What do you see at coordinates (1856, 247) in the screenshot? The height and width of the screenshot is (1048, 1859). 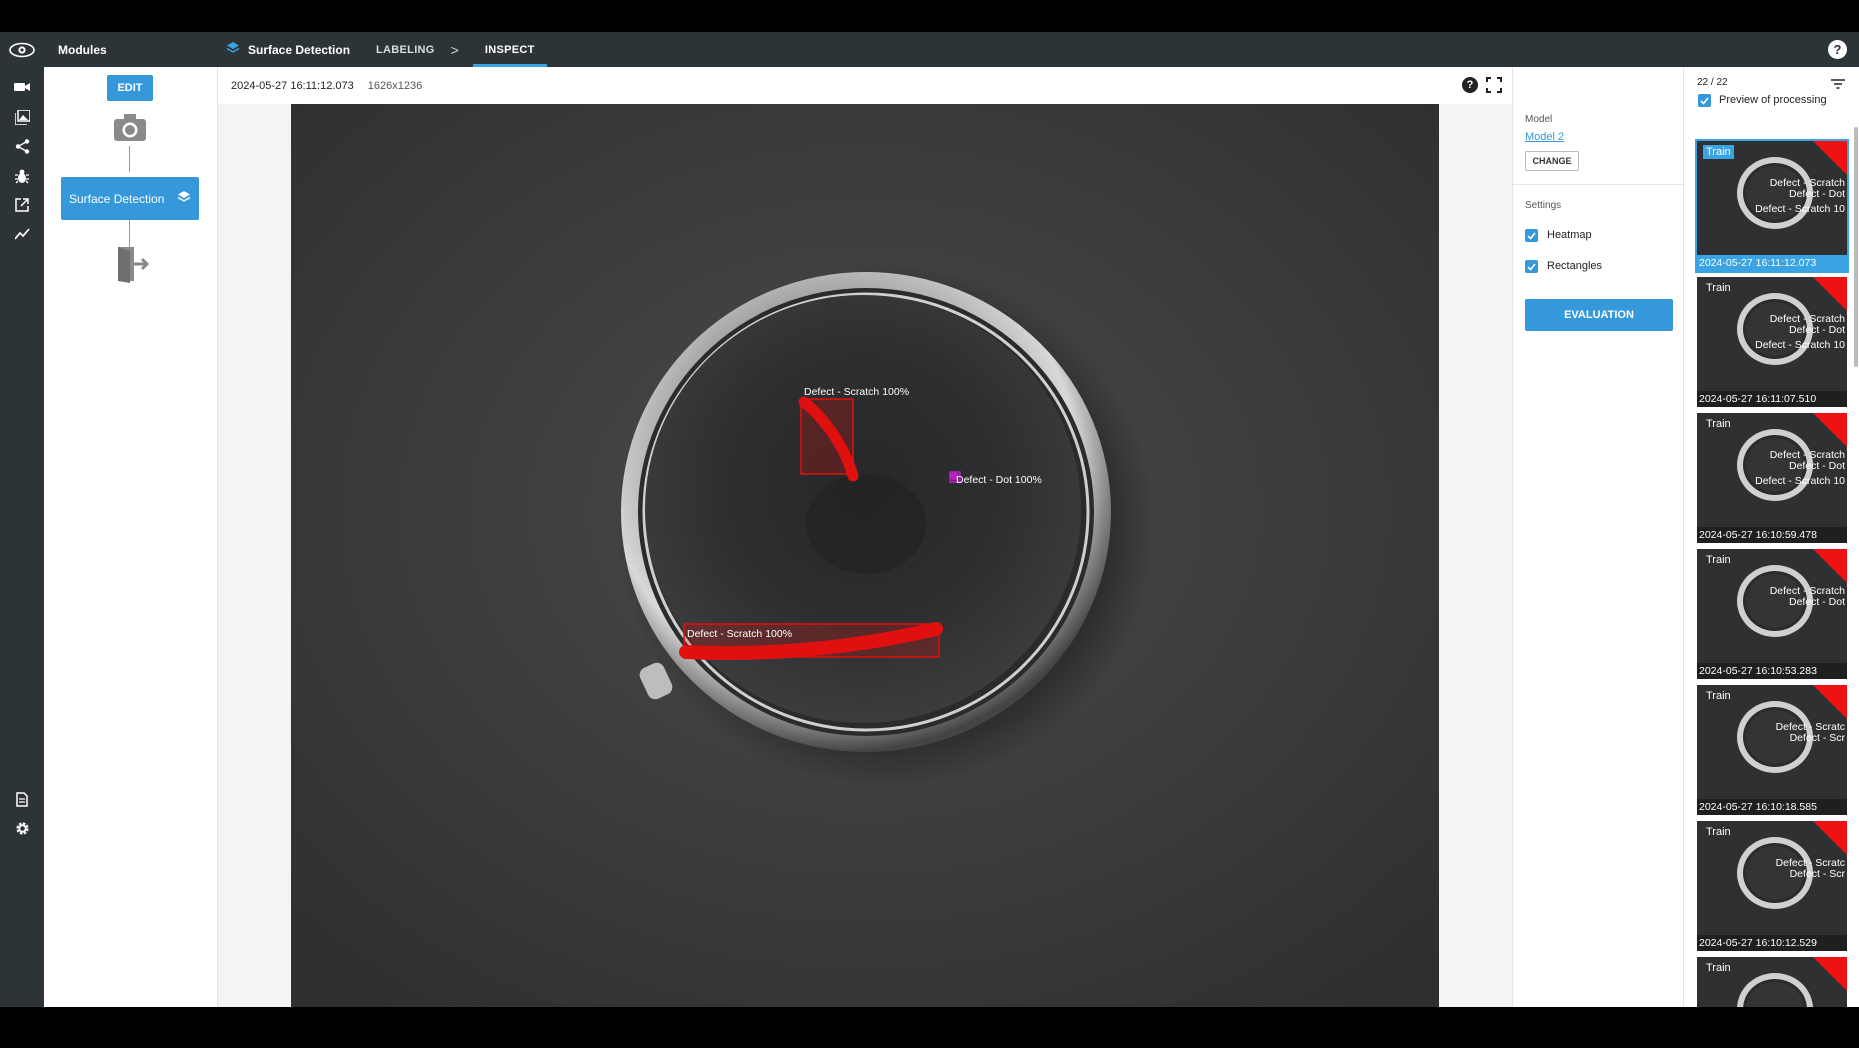 I see `scrollbar` at bounding box center [1856, 247].